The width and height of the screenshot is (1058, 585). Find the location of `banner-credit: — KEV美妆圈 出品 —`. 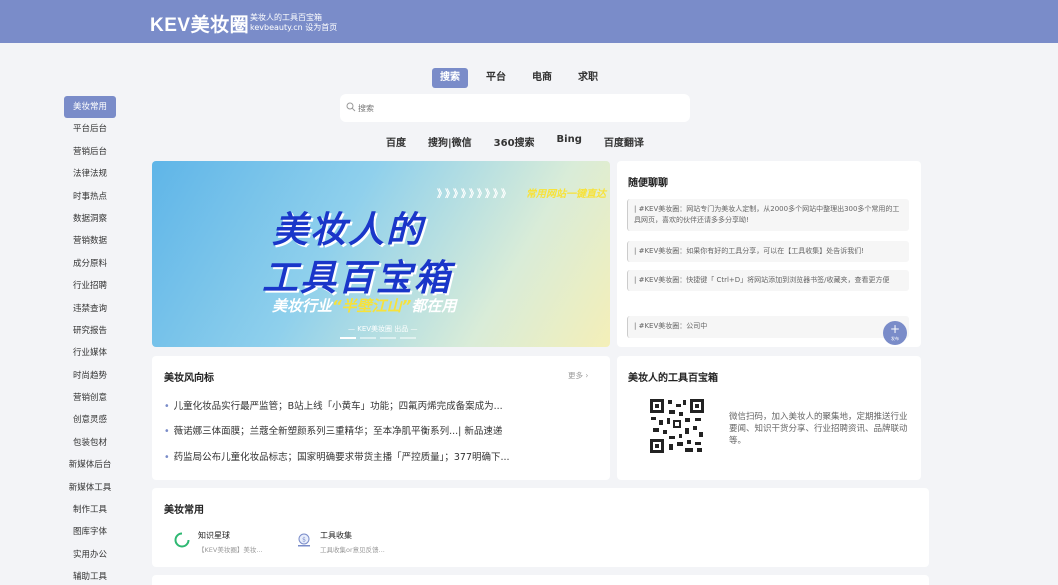

banner-credit: — KEV美妆圈 出品 — is located at coordinates (383, 329).